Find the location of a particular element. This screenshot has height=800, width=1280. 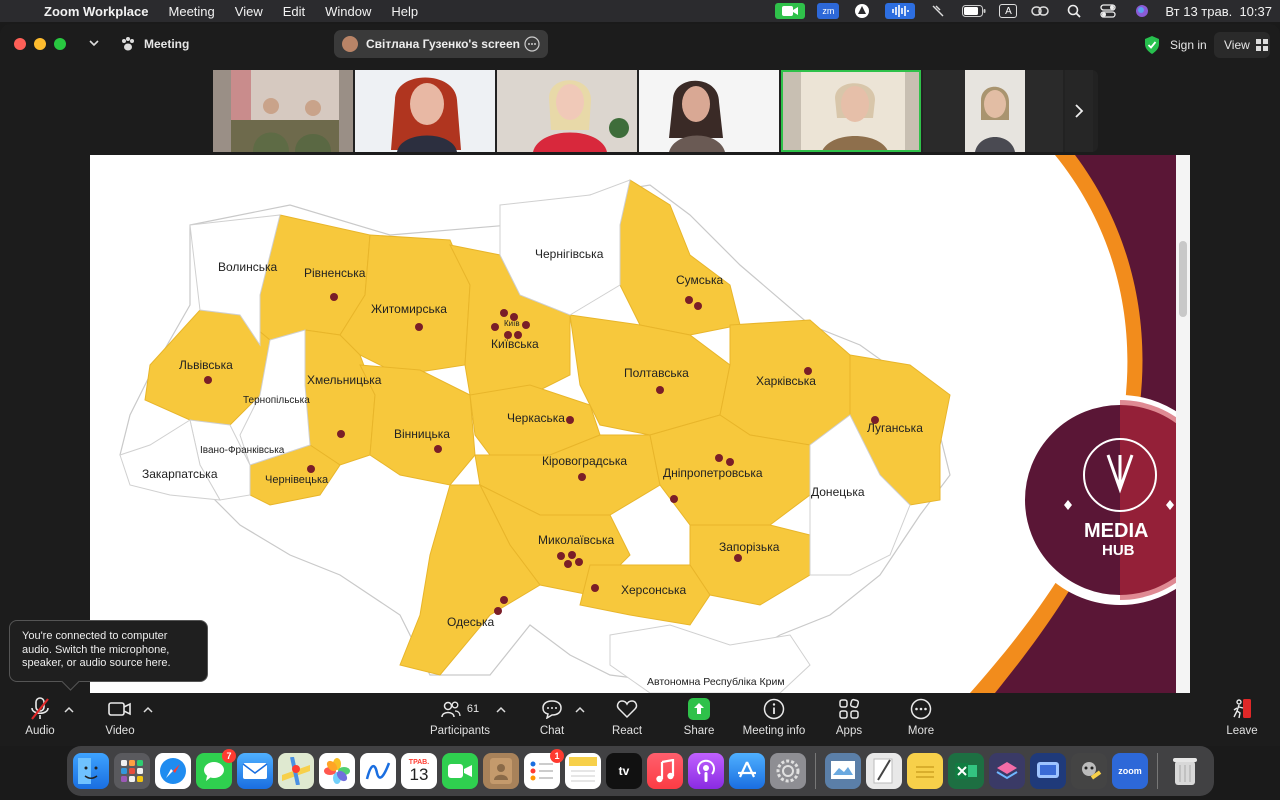

more-options-icon is located at coordinates (532, 45).